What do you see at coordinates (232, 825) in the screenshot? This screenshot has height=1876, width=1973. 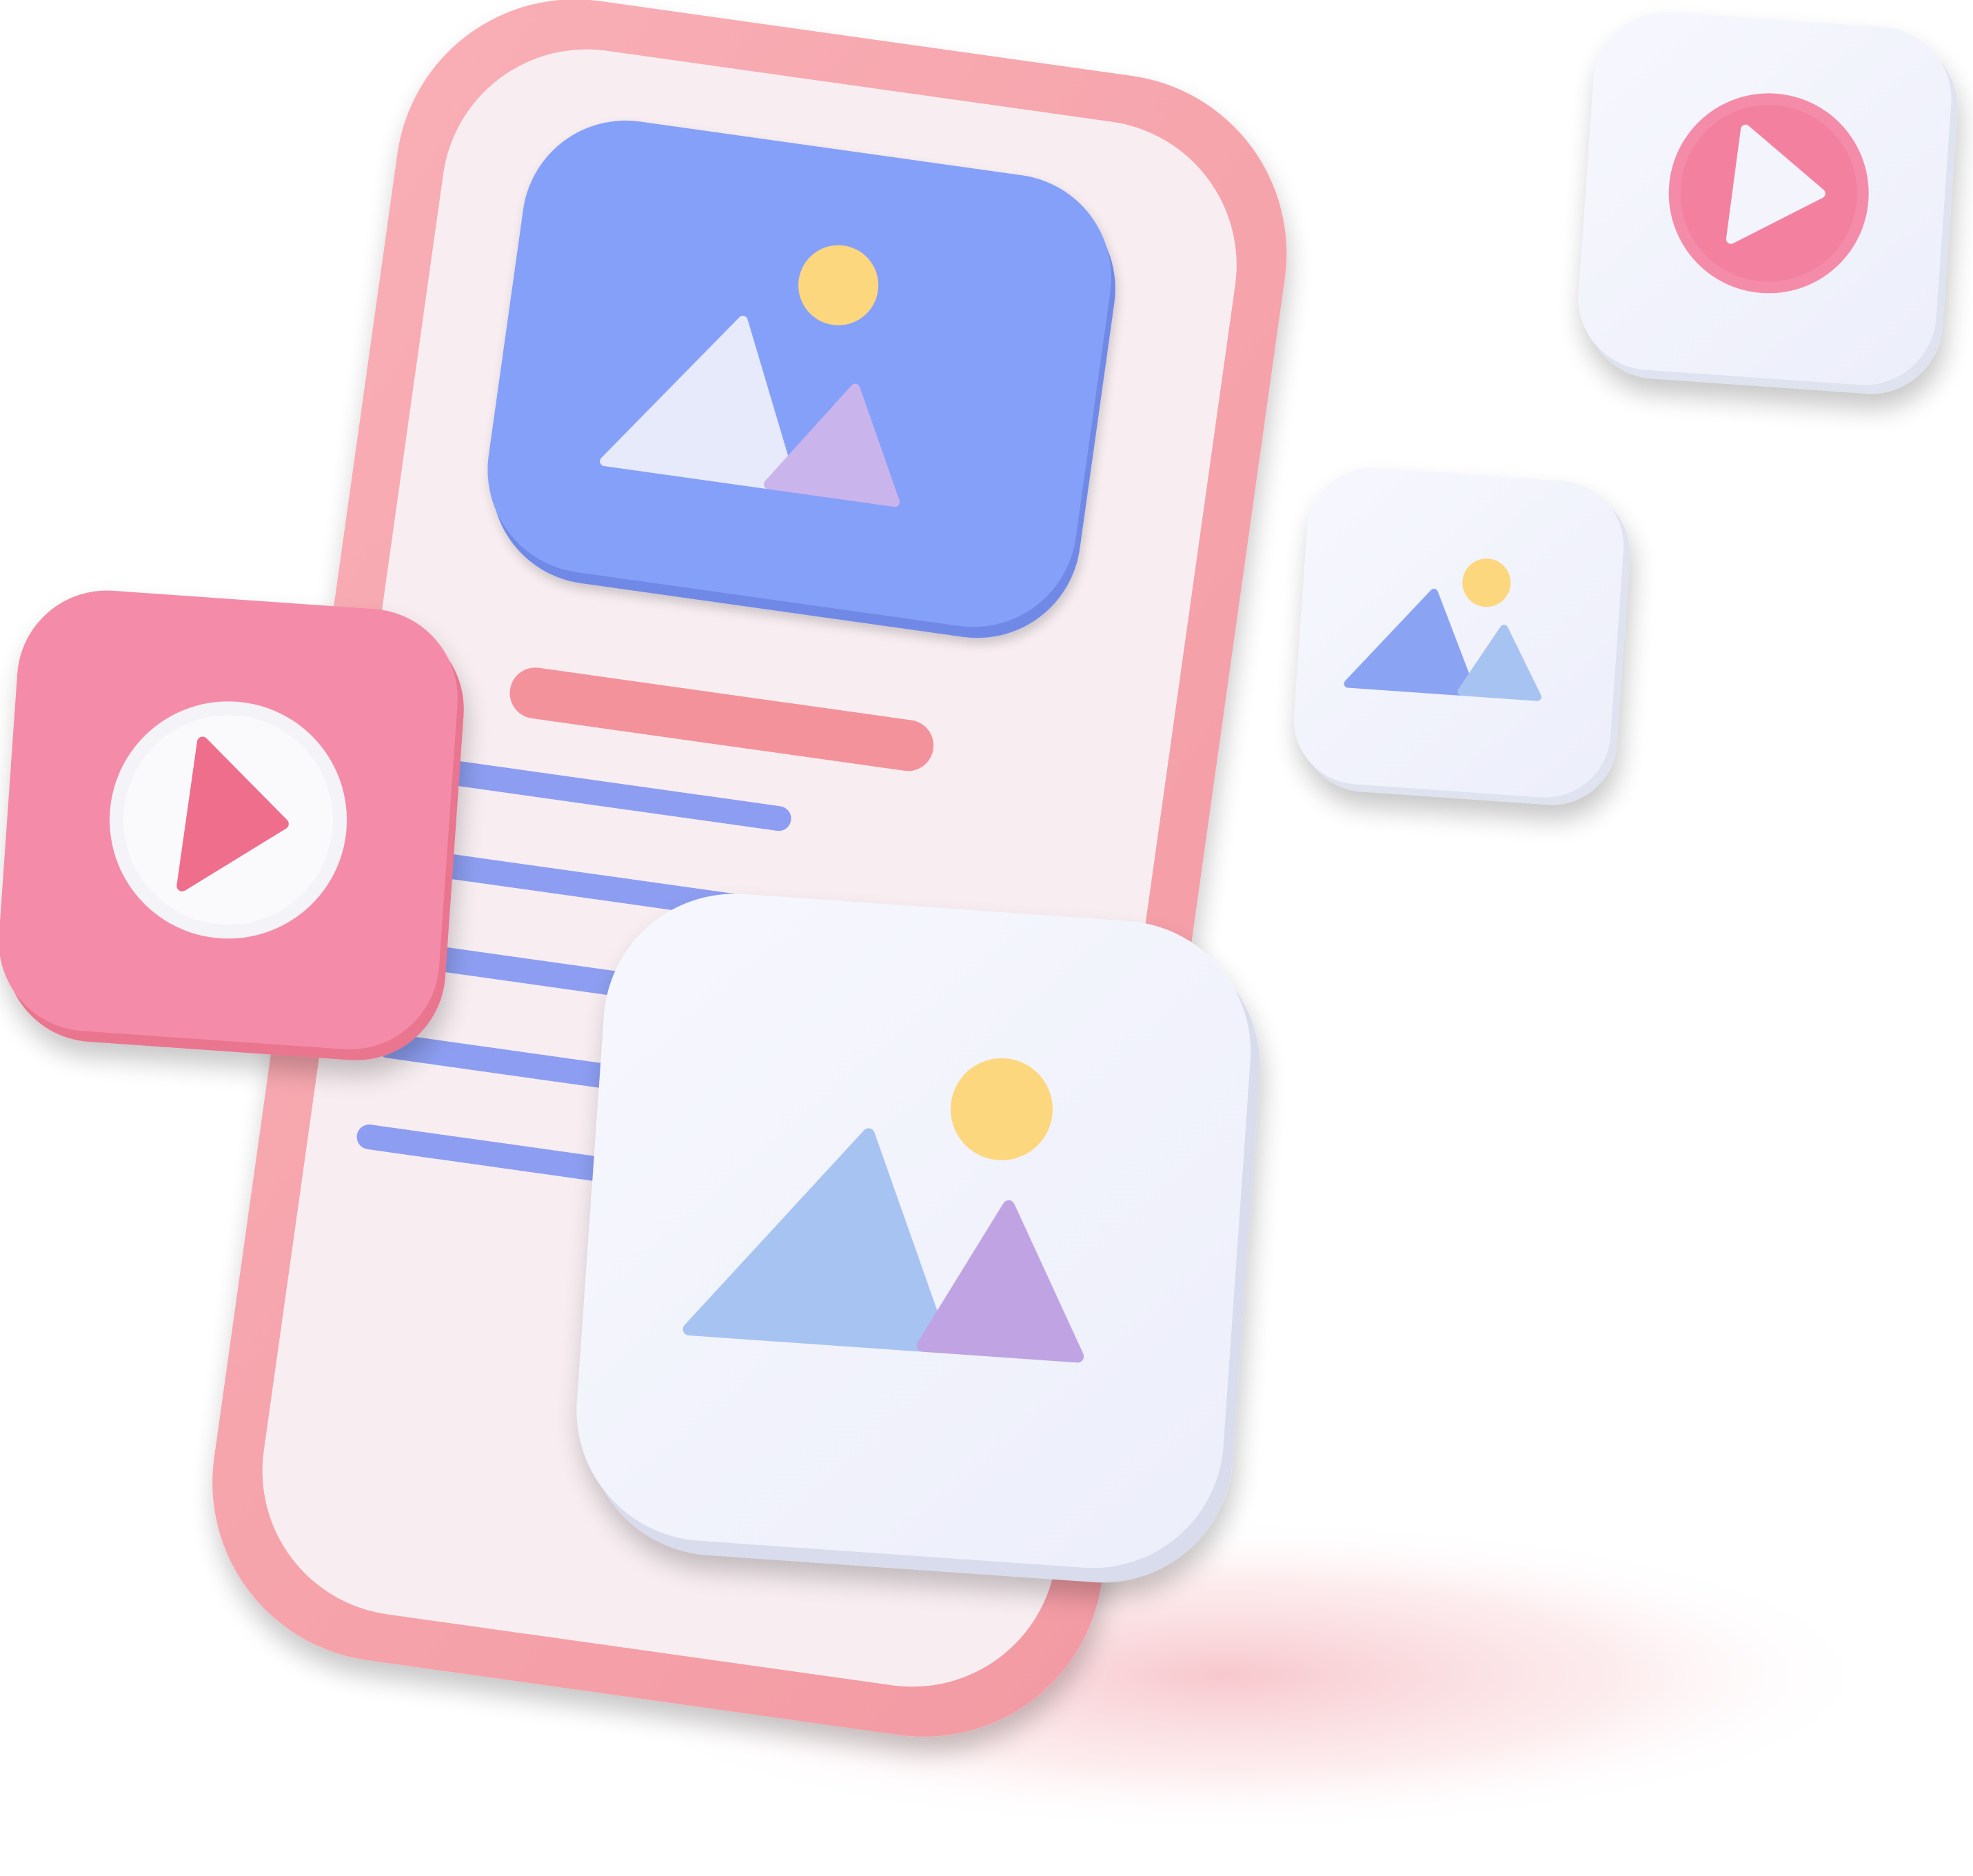 I see `play-tile` at bounding box center [232, 825].